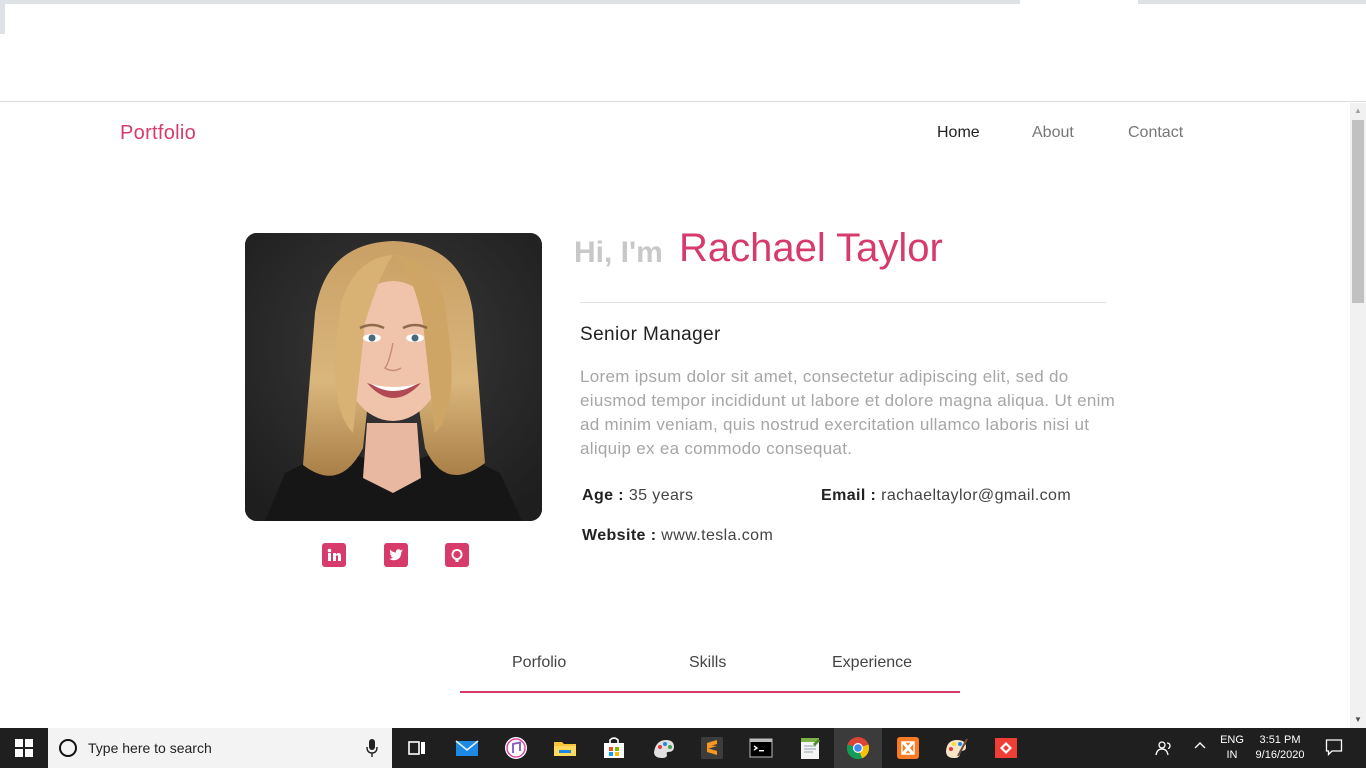 The image size is (1366, 768). Describe the element at coordinates (908, 748) in the screenshot. I see `xampp-icon` at that location.